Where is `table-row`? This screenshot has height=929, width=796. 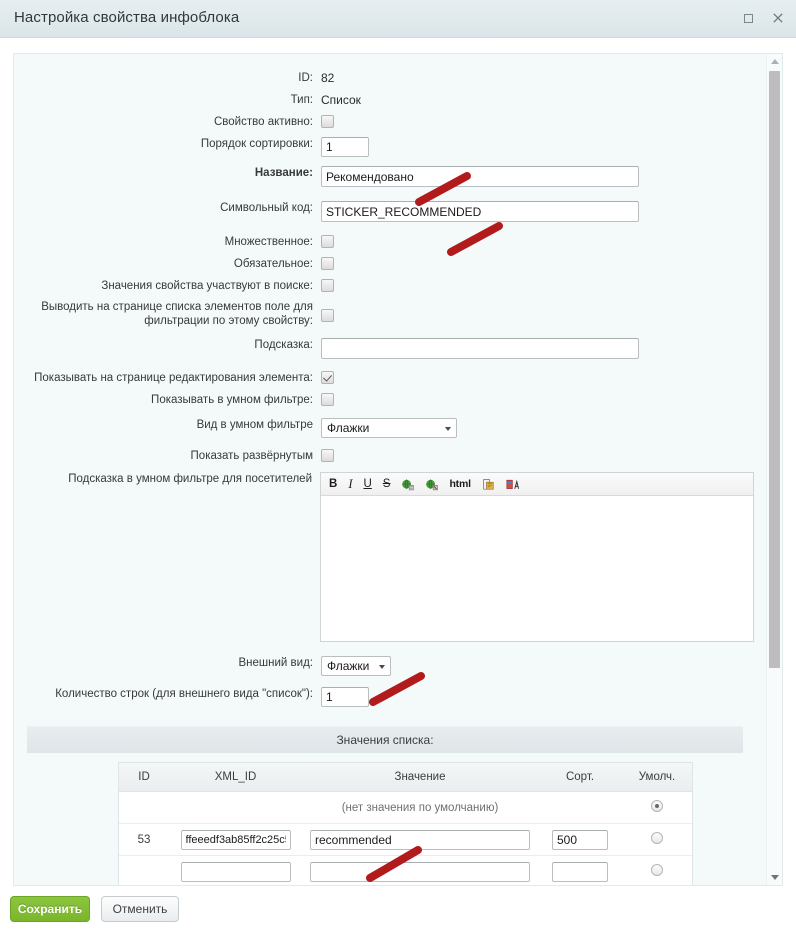
table-row is located at coordinates (405, 870).